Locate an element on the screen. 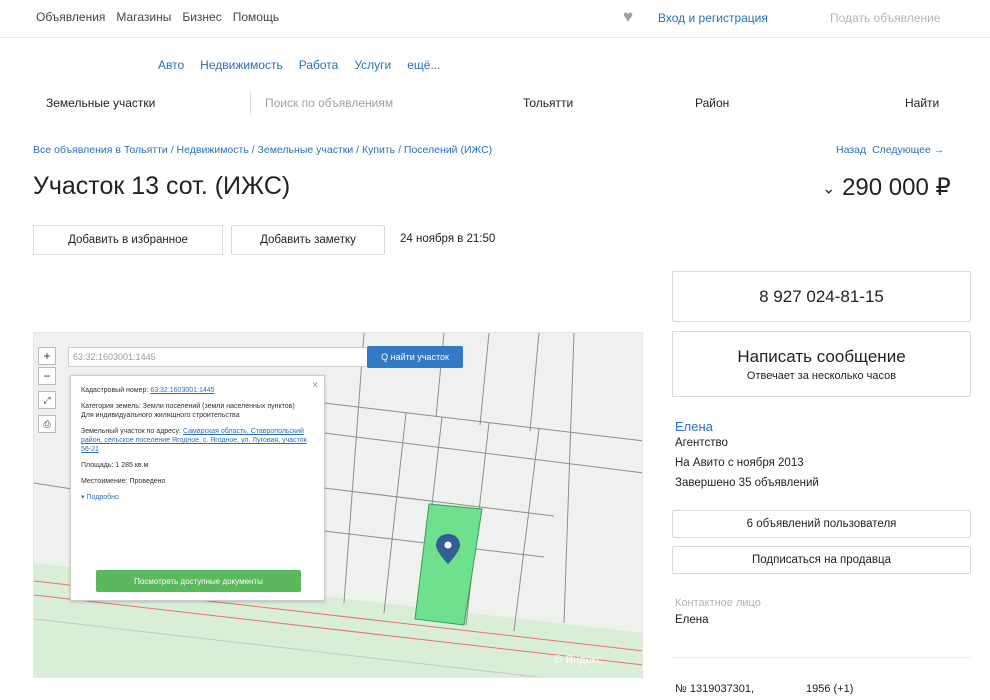  subscribe-seller-button: Подписаться на продавца is located at coordinates (821, 560).